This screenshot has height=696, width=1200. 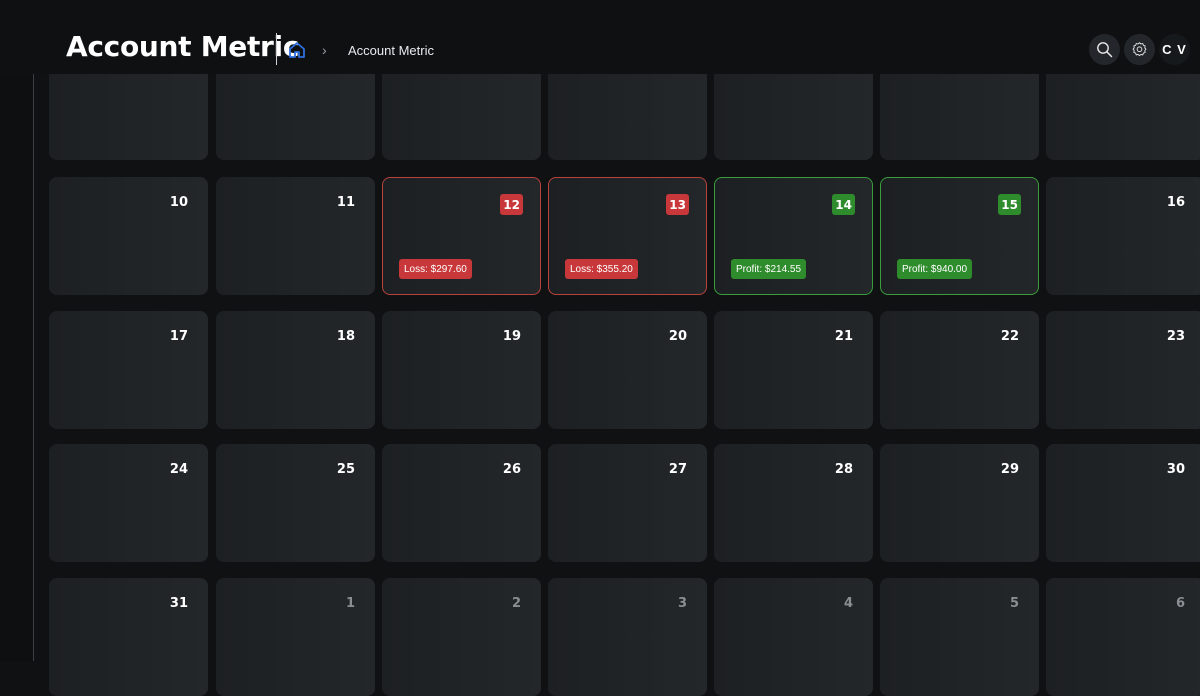 I want to click on calendar-day-cell: 22, so click(x=959, y=370).